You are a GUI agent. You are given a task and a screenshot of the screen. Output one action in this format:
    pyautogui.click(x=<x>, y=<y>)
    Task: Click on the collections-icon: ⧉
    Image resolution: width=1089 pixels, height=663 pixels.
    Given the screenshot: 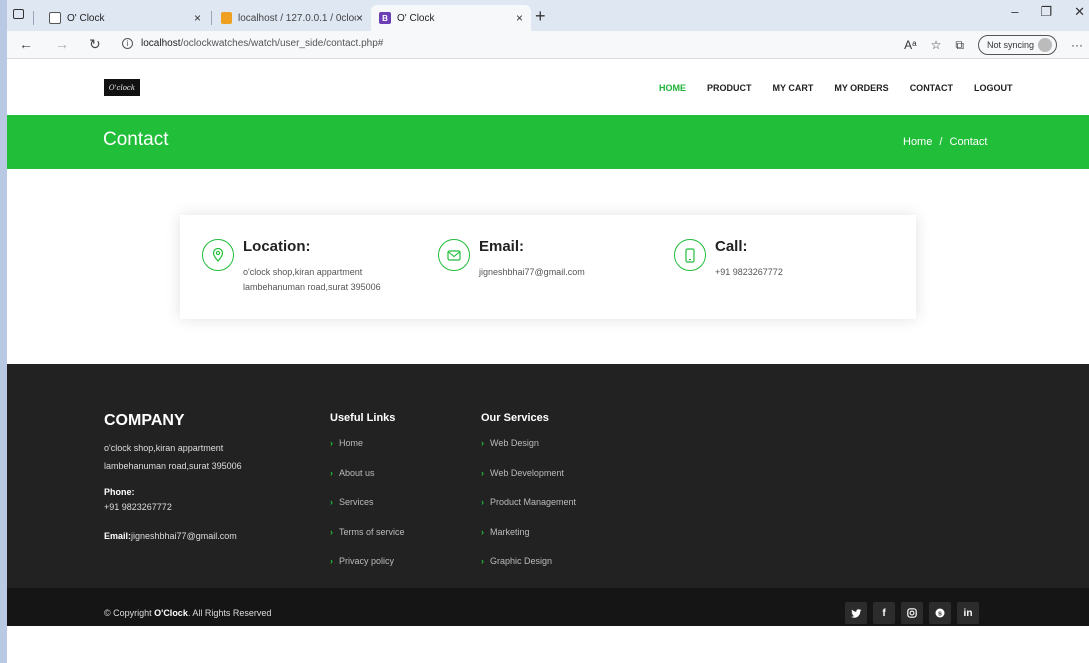 What is the action you would take?
    pyautogui.click(x=959, y=45)
    